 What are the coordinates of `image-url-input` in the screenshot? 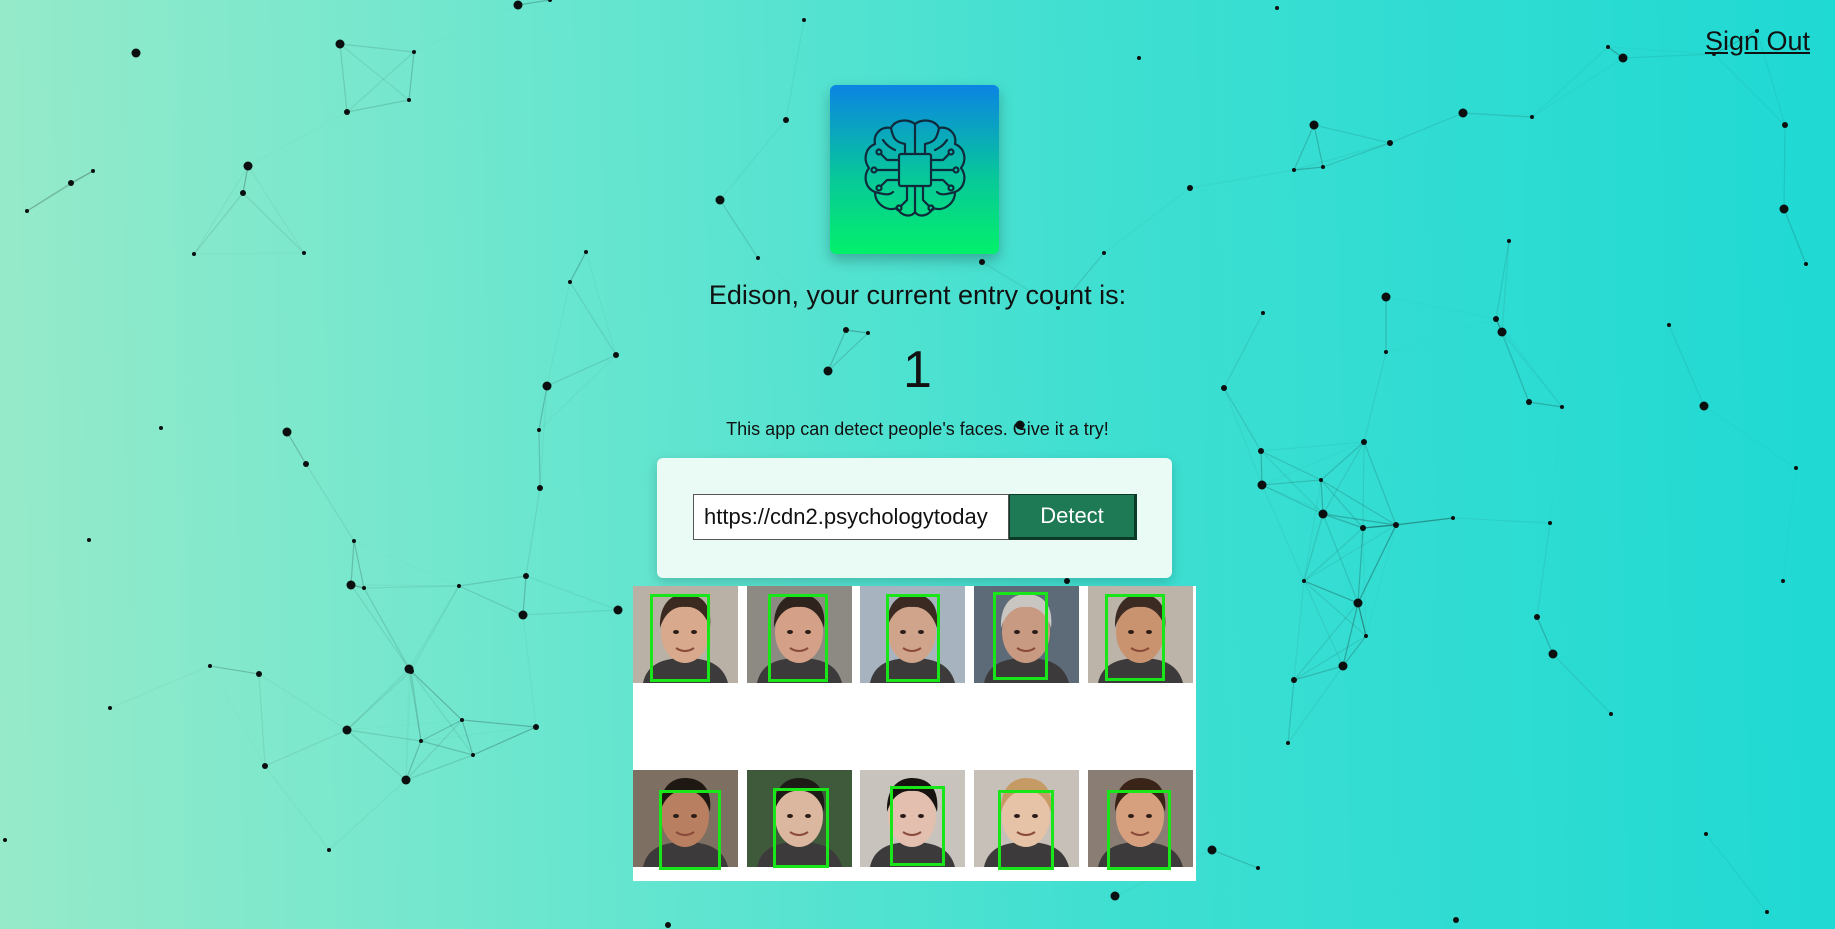 It's located at (851, 517).